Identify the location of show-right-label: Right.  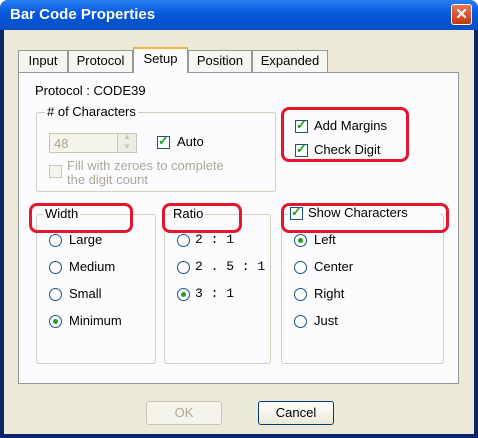
(329, 293).